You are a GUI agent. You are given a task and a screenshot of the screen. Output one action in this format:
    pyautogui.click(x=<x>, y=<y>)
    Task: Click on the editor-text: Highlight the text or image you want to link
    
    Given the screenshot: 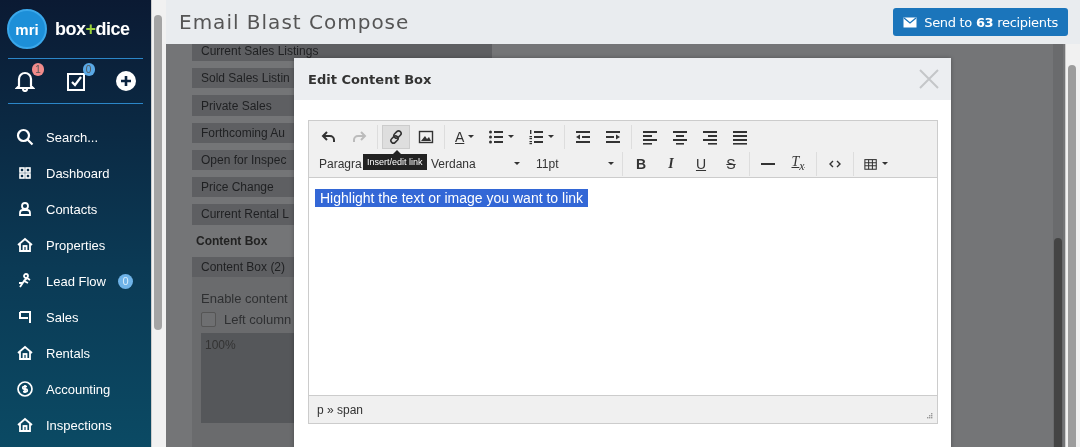 What is the action you would take?
    pyautogui.click(x=452, y=198)
    